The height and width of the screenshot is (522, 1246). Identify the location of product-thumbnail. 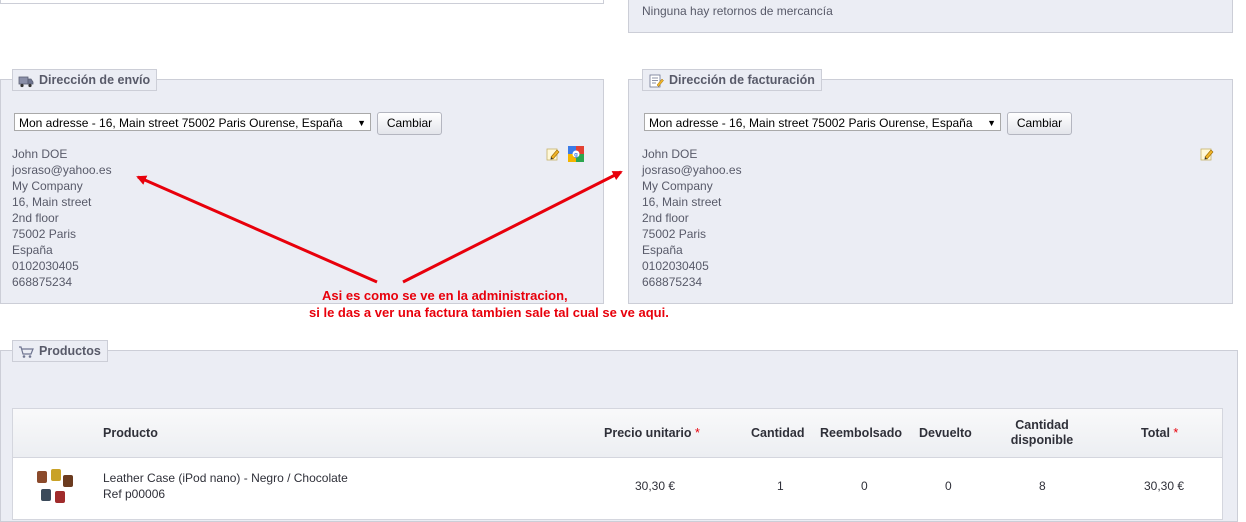
(55, 486).